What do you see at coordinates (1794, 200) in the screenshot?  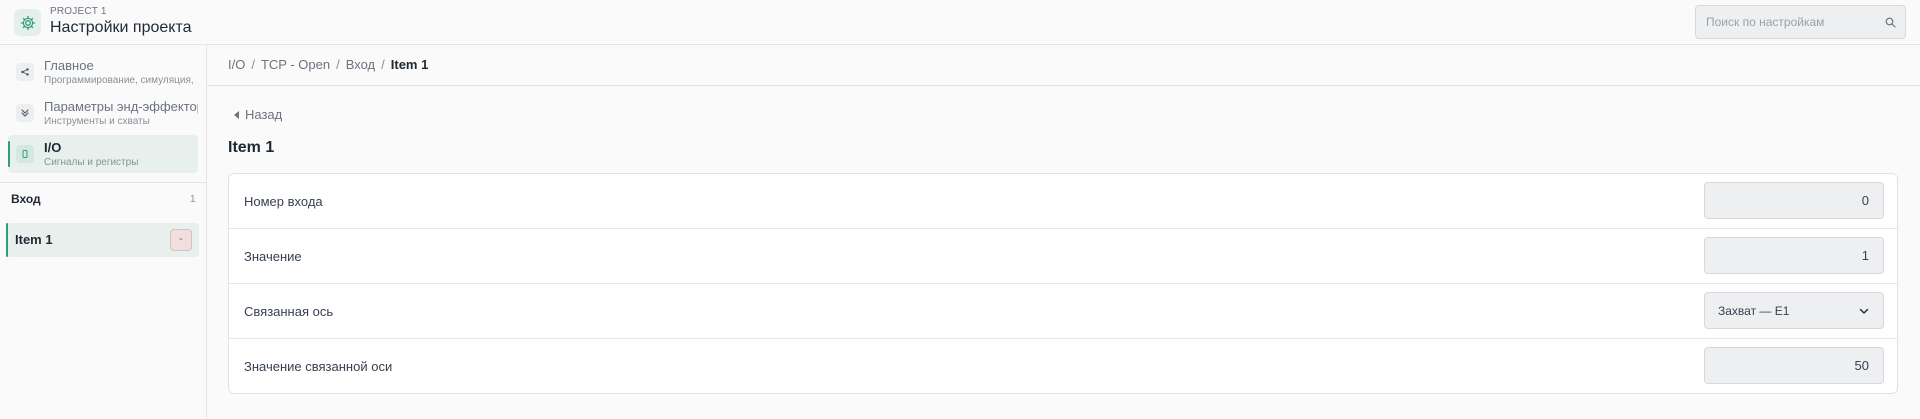 I see `input-number-field` at bounding box center [1794, 200].